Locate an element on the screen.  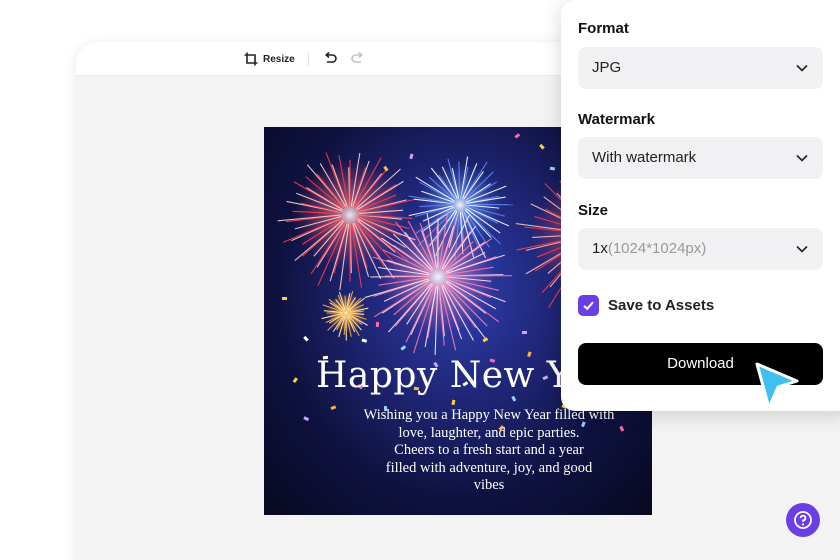
resize-button: Resize is located at coordinates (269, 59).